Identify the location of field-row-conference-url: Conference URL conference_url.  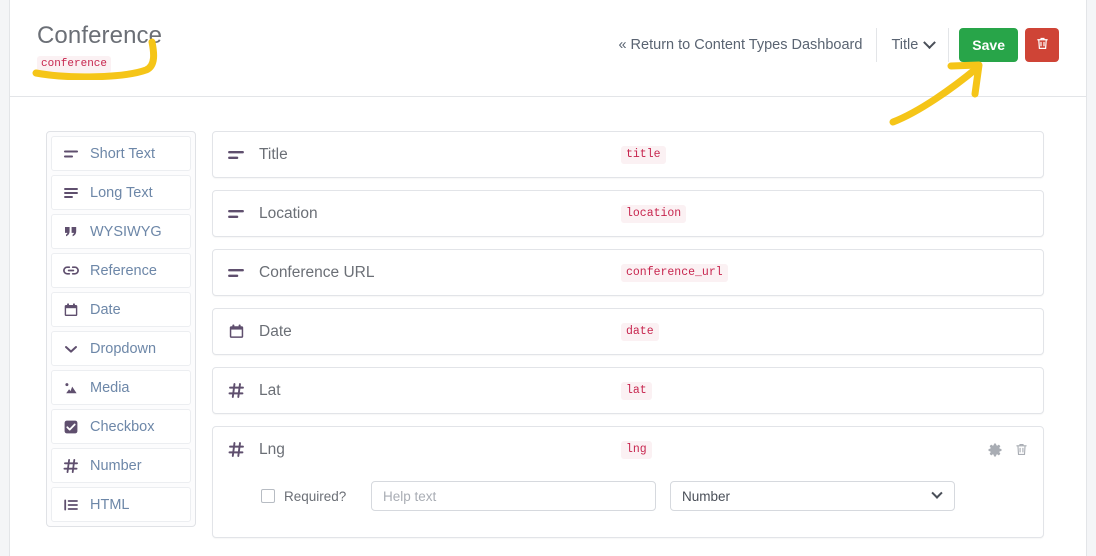
(628, 272).